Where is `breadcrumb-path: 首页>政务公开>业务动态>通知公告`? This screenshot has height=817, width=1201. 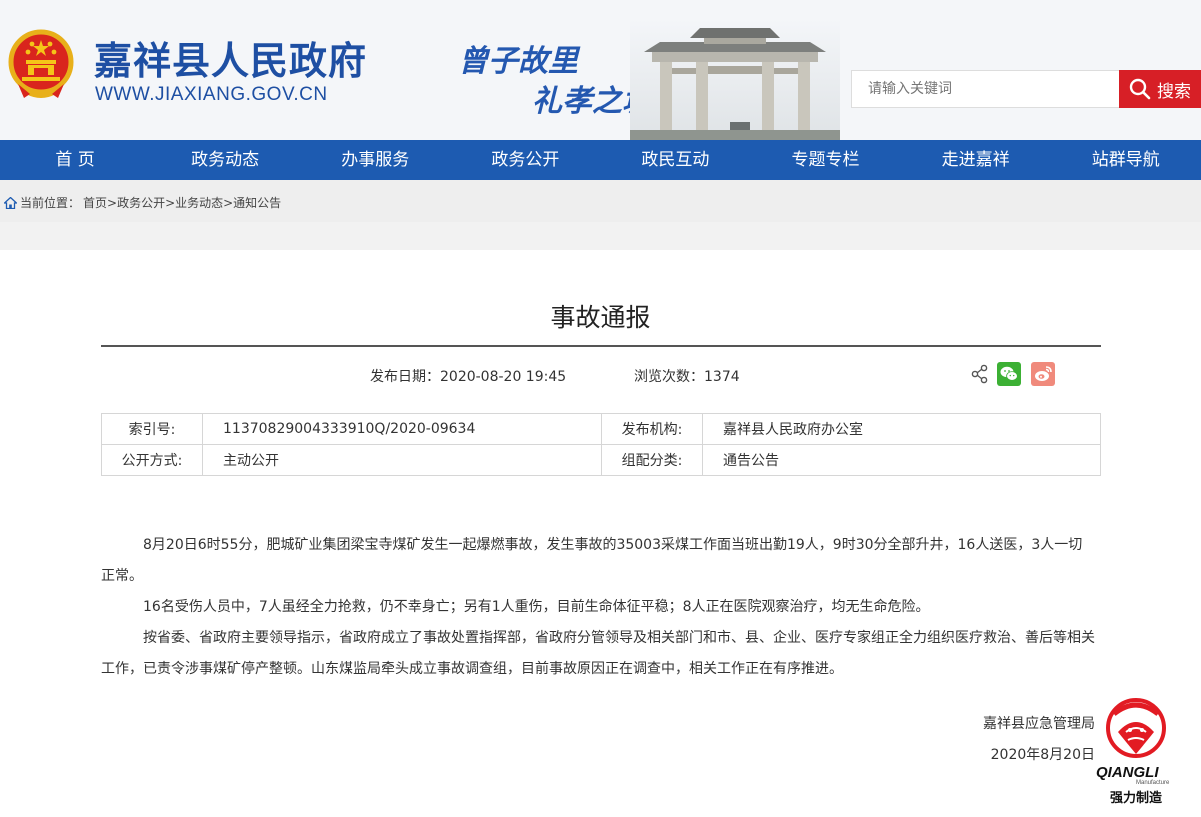
breadcrumb-path: 首页>政务公开>业务动态>通知公告 is located at coordinates (182, 202).